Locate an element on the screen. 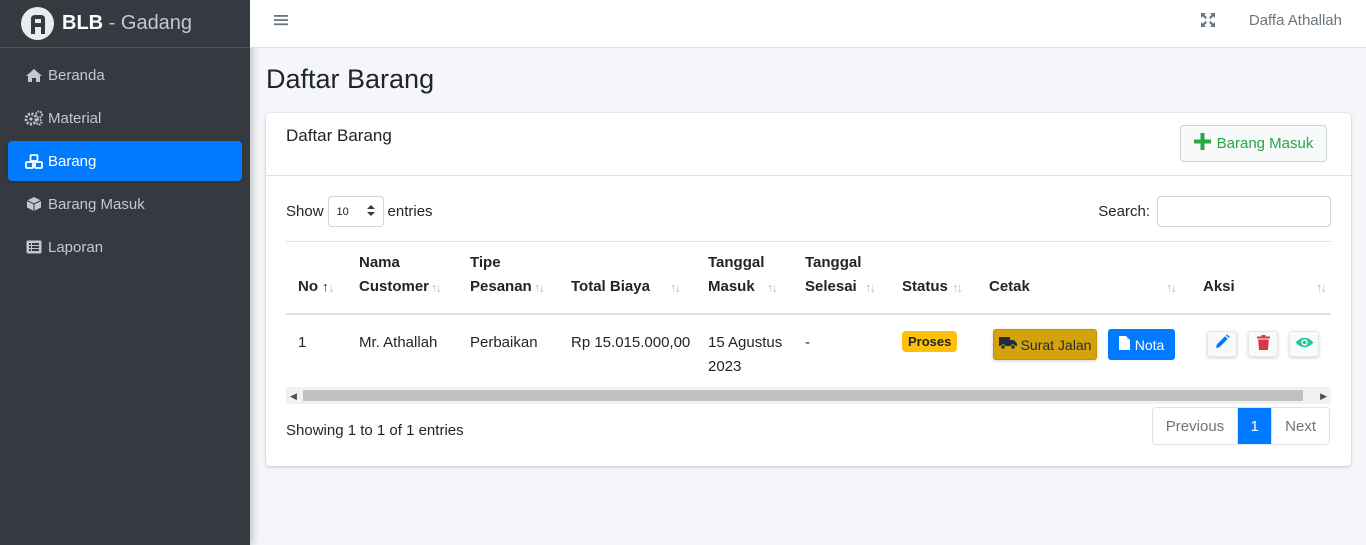 The width and height of the screenshot is (1366, 545). cubes-icon is located at coordinates (34, 161).